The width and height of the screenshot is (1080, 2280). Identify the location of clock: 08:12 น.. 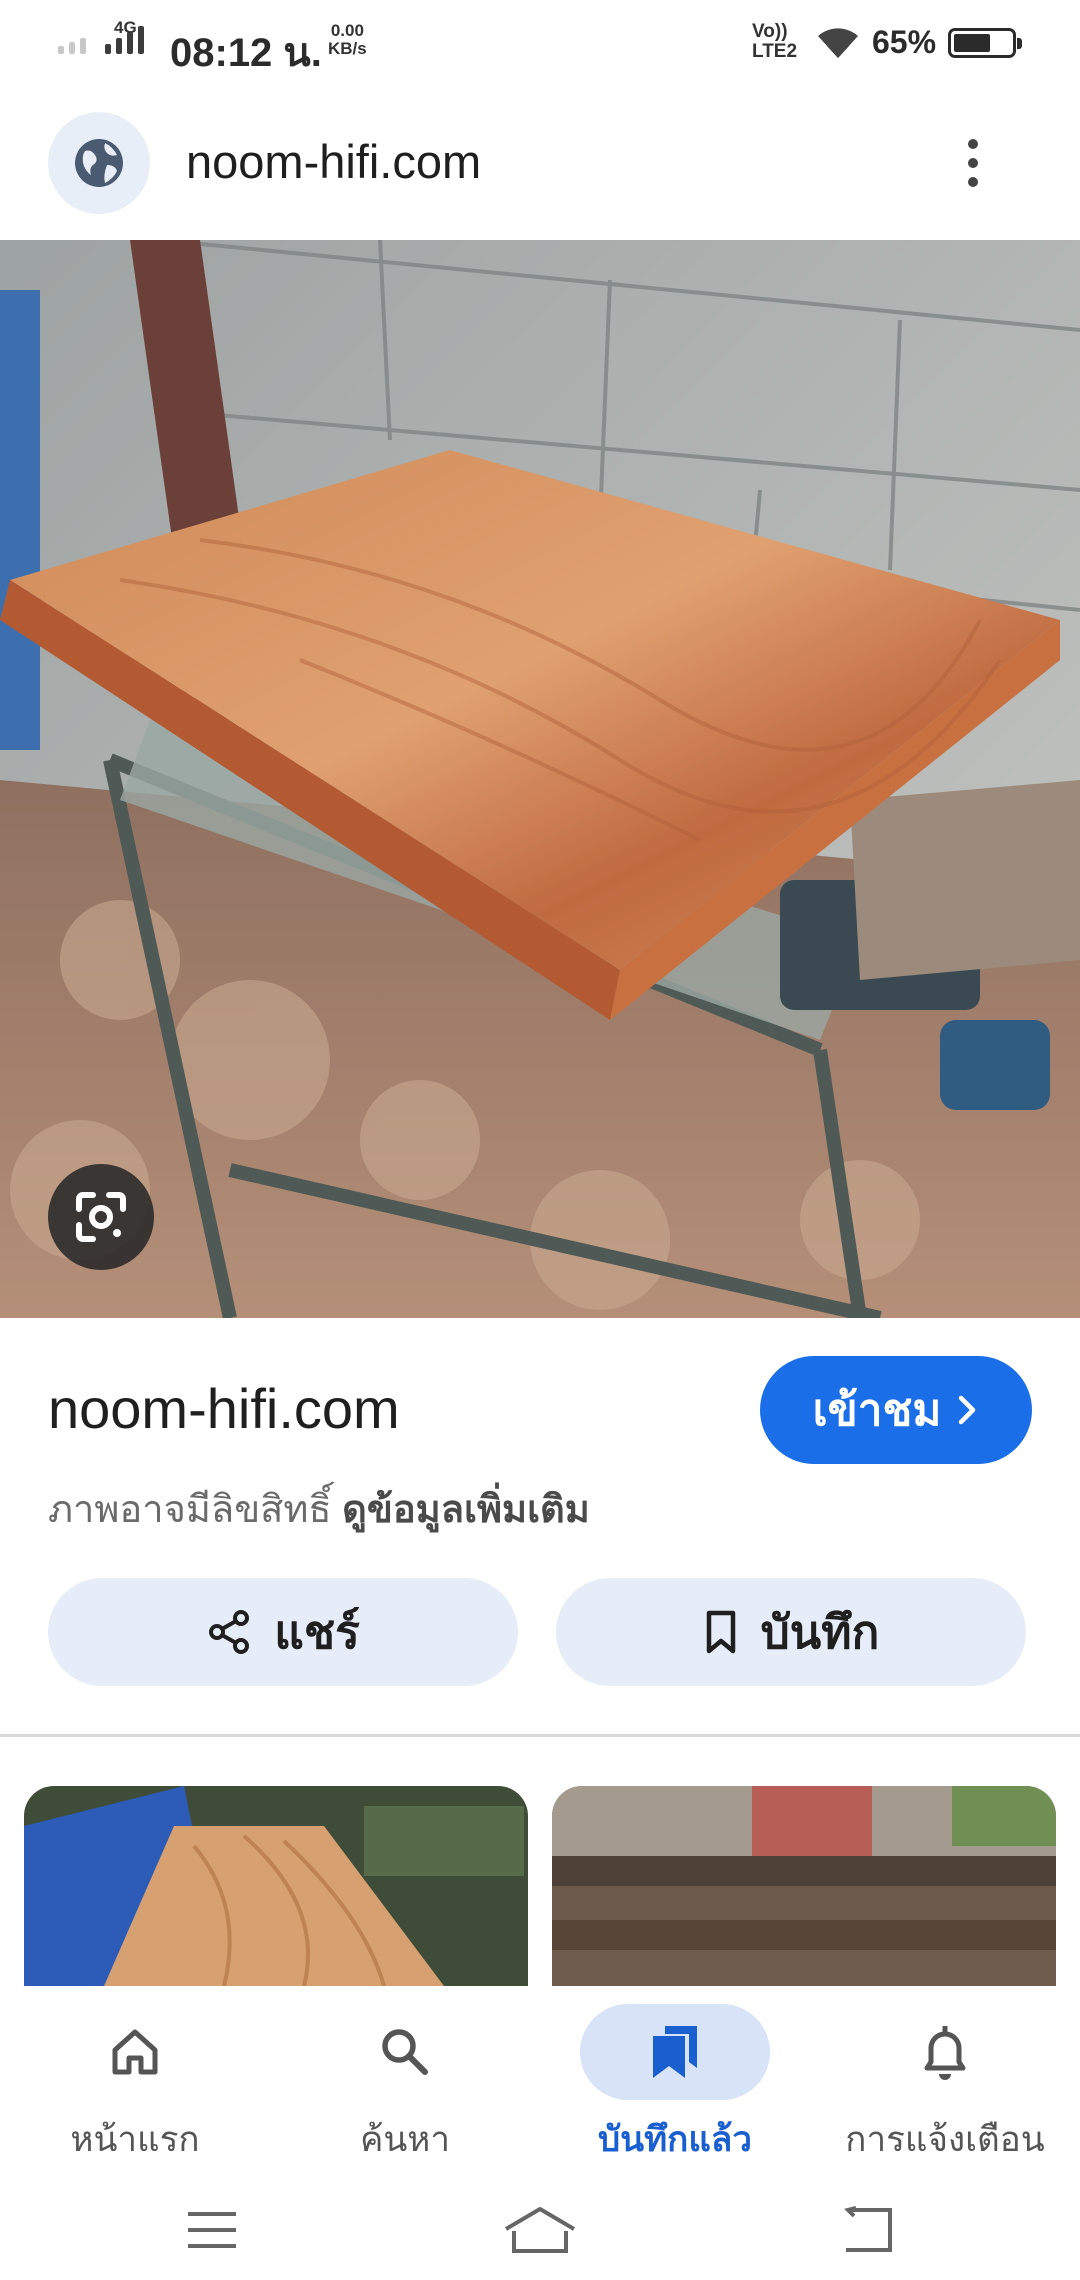
(246, 53).